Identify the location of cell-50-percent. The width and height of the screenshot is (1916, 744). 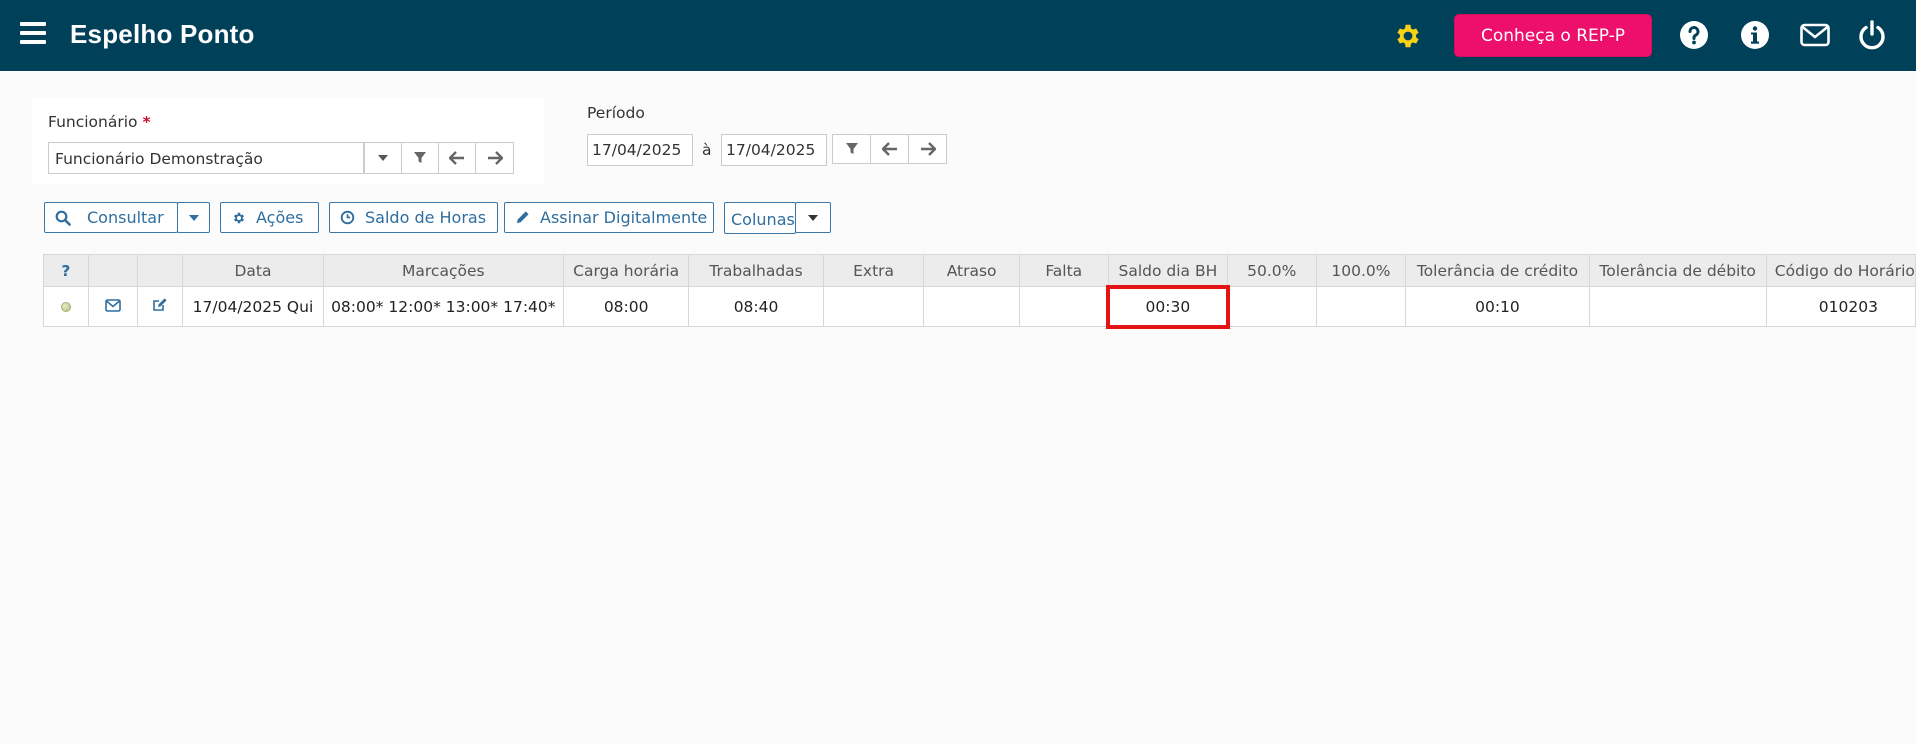
(1272, 306).